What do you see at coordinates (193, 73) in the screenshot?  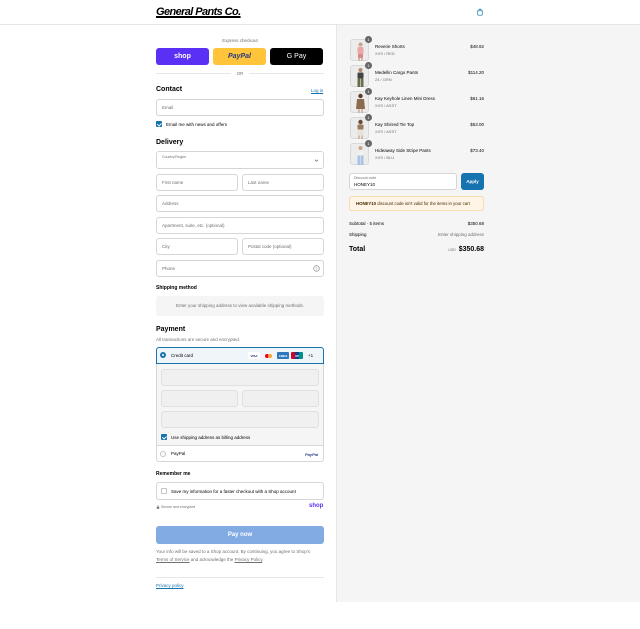 I see `divider-left` at bounding box center [193, 73].